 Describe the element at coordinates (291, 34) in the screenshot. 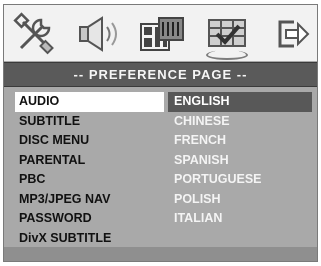

I see `exit-icon` at that location.